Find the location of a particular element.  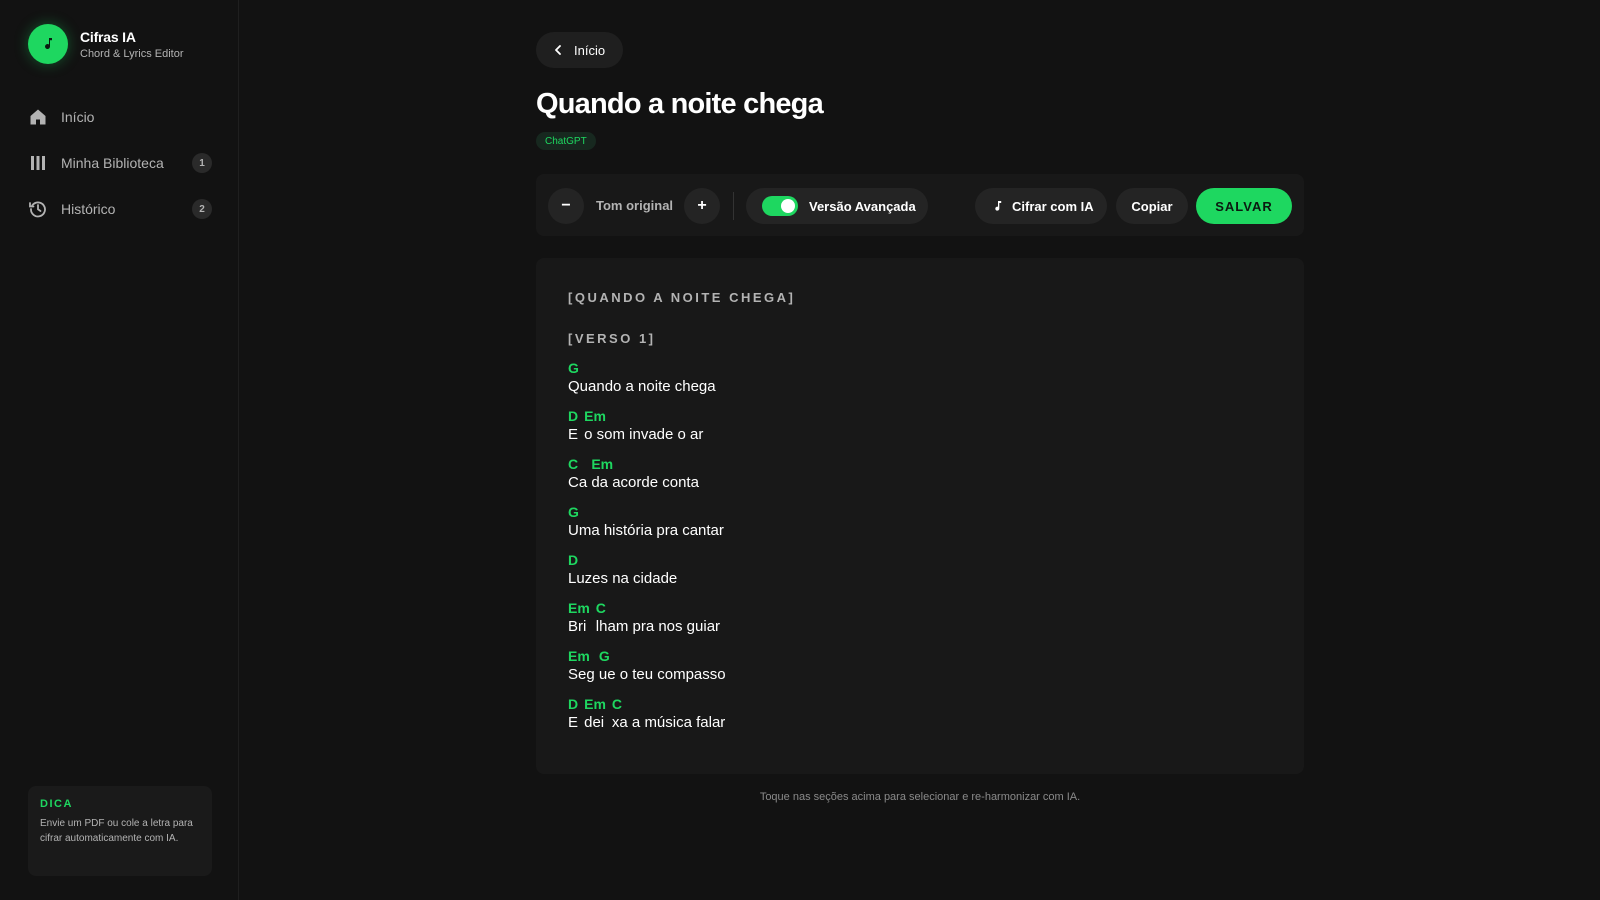

sidebar-nav: Início Minha Biblioteca 1 Histórico 2 is located at coordinates (120, 169).